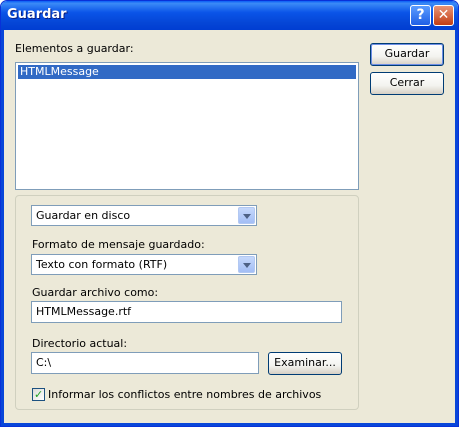 This screenshot has width=459, height=427. Describe the element at coordinates (456, 228) in the screenshot. I see `window-frame-right` at that location.